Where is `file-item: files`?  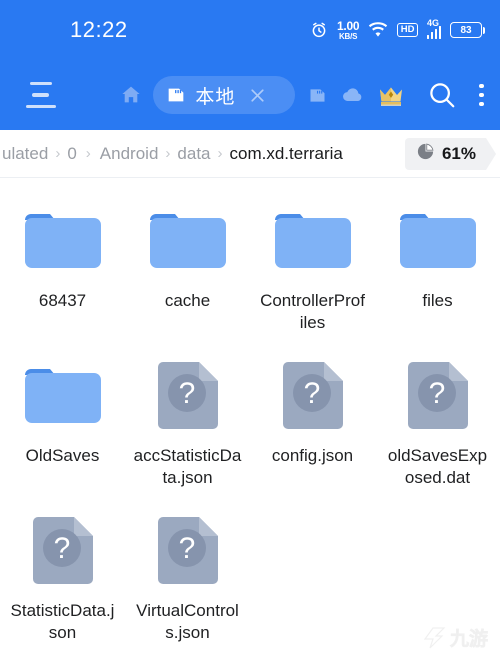 file-item: files is located at coordinates (437, 269).